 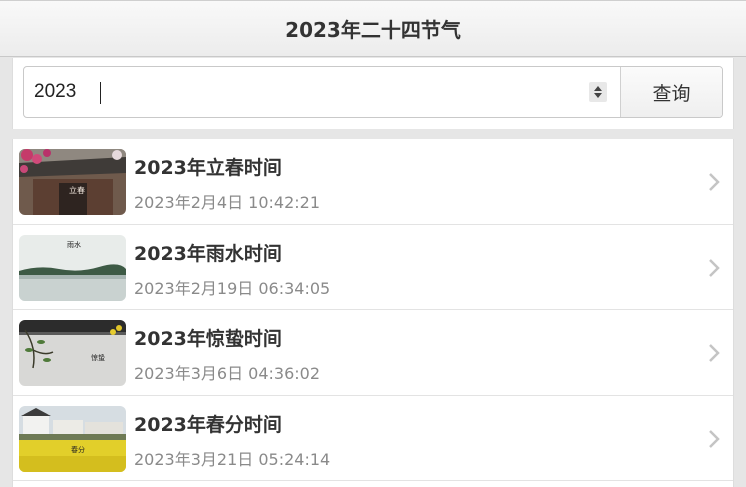 What do you see at coordinates (77, 190) in the screenshot?
I see `lichun-stamp: 立春` at bounding box center [77, 190].